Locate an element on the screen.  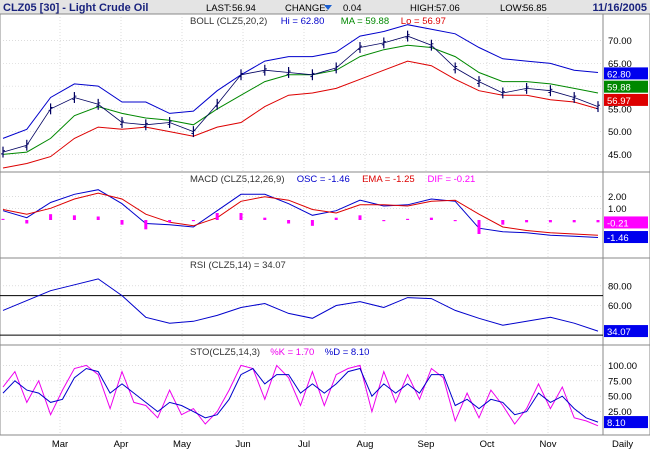
high-value: 57.06 is located at coordinates (448, 8).